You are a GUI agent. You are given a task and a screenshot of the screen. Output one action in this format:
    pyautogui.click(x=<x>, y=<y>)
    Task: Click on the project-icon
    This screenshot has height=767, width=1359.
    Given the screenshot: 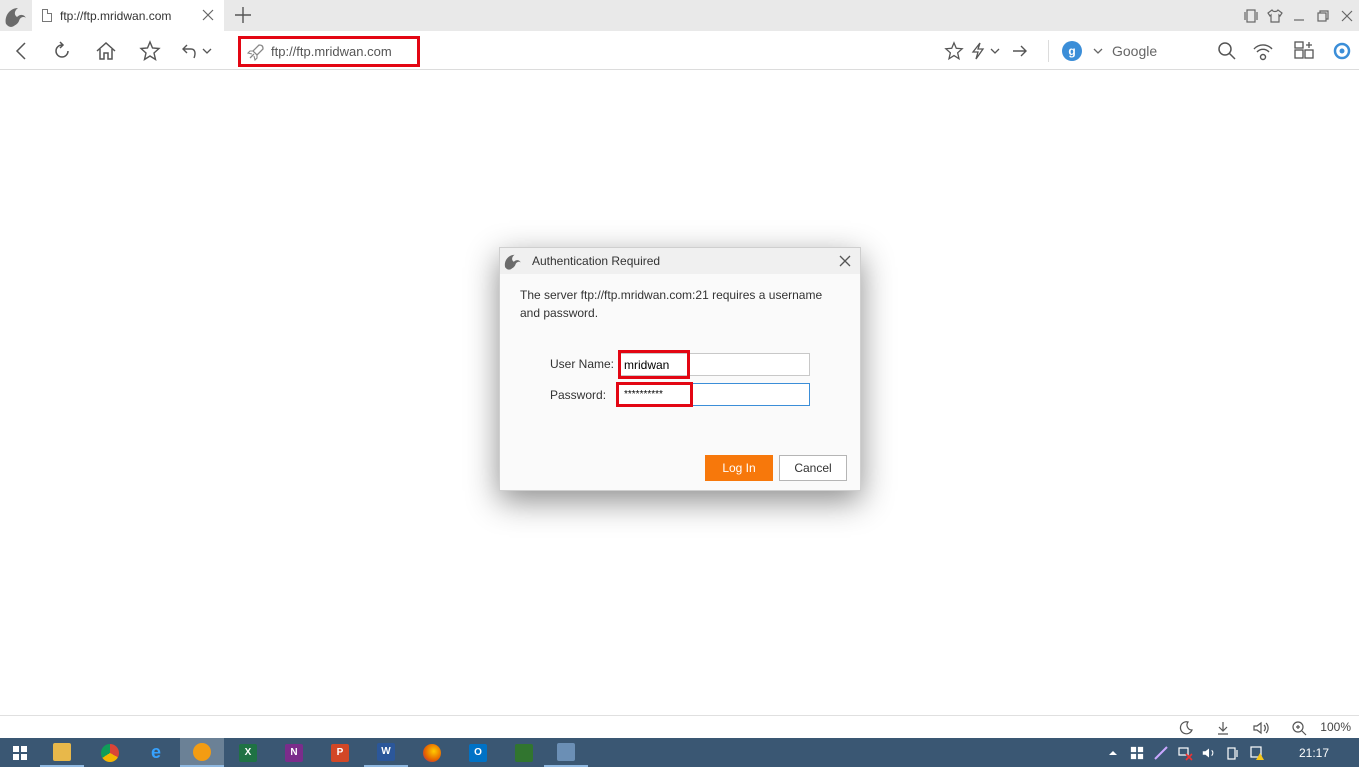 What is the action you would take?
    pyautogui.click(x=524, y=752)
    